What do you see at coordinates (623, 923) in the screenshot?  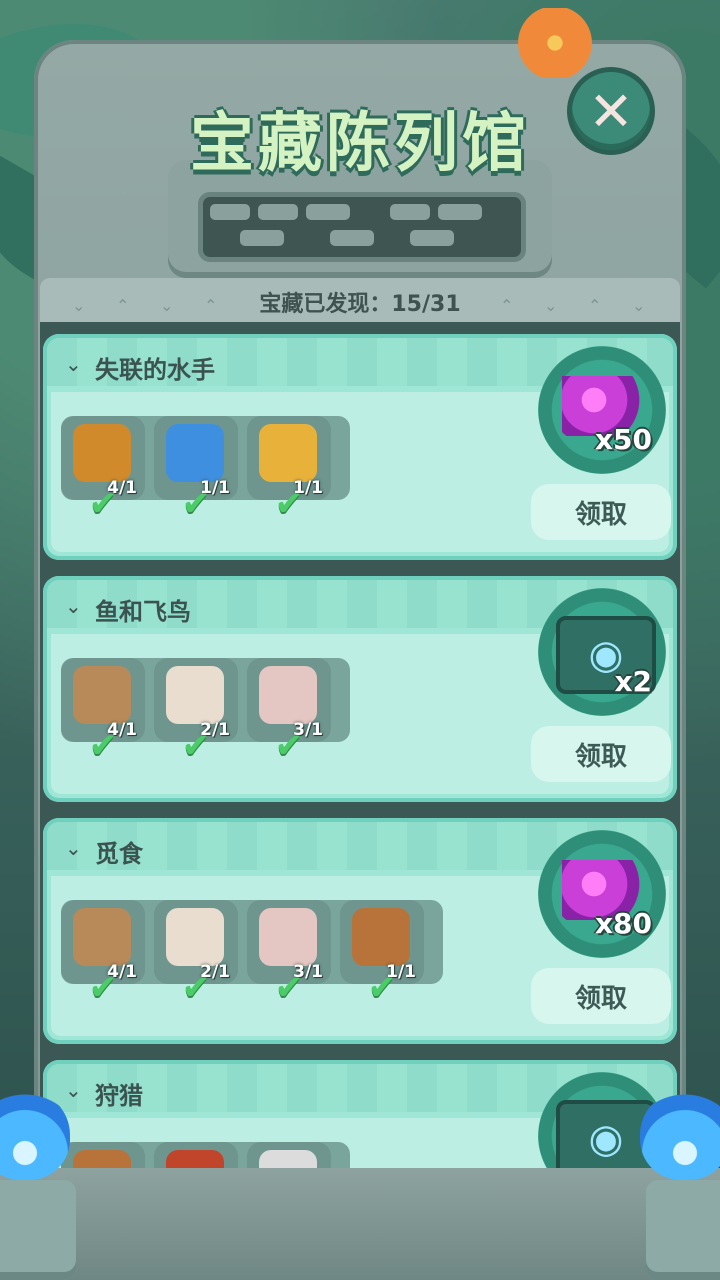 I see `reward-amount: x80` at bounding box center [623, 923].